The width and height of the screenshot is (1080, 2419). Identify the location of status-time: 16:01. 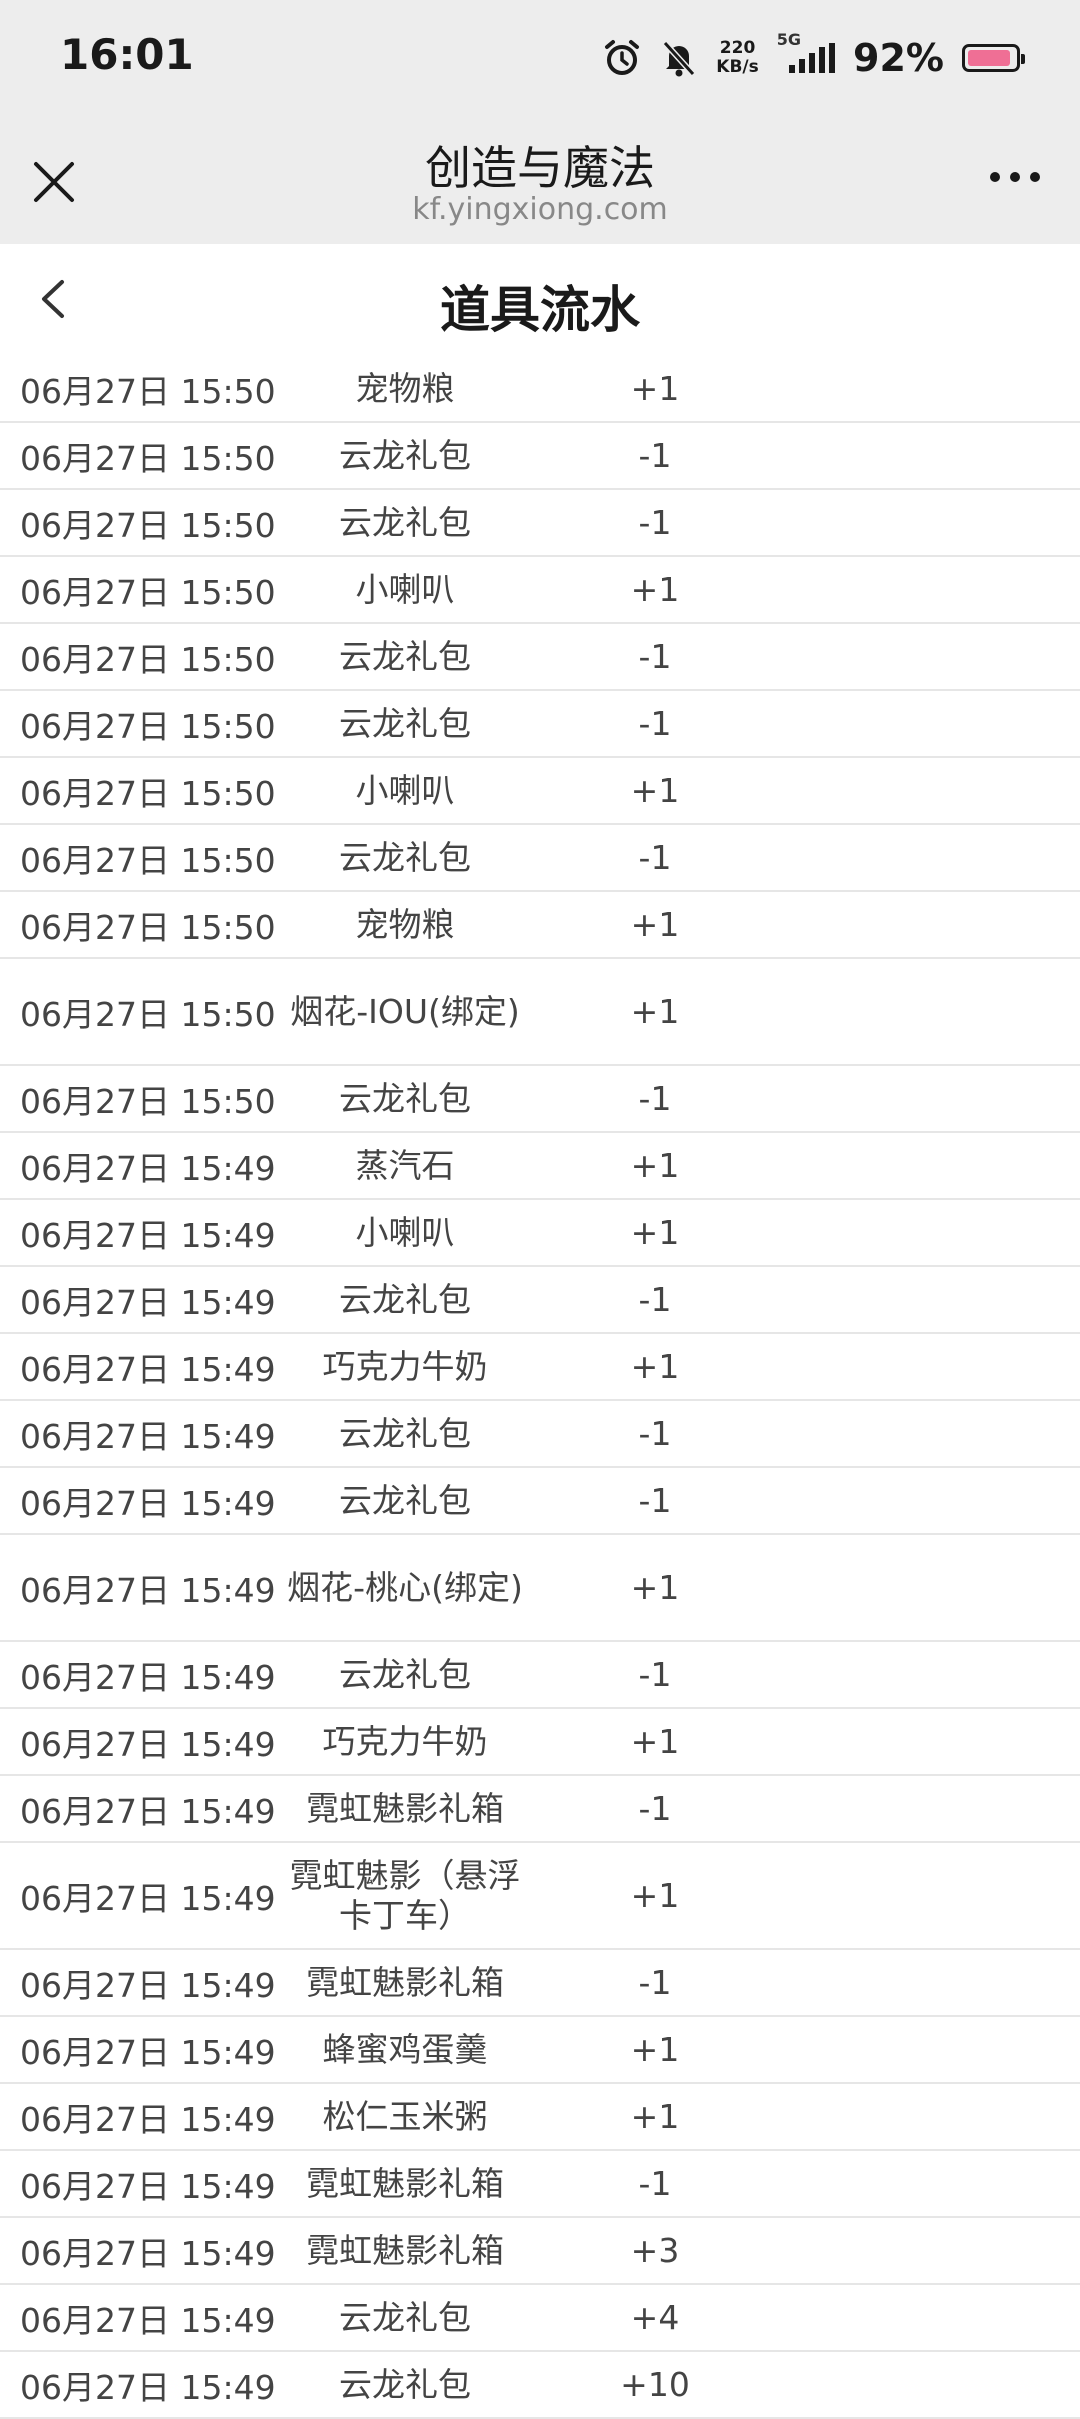
(127, 54).